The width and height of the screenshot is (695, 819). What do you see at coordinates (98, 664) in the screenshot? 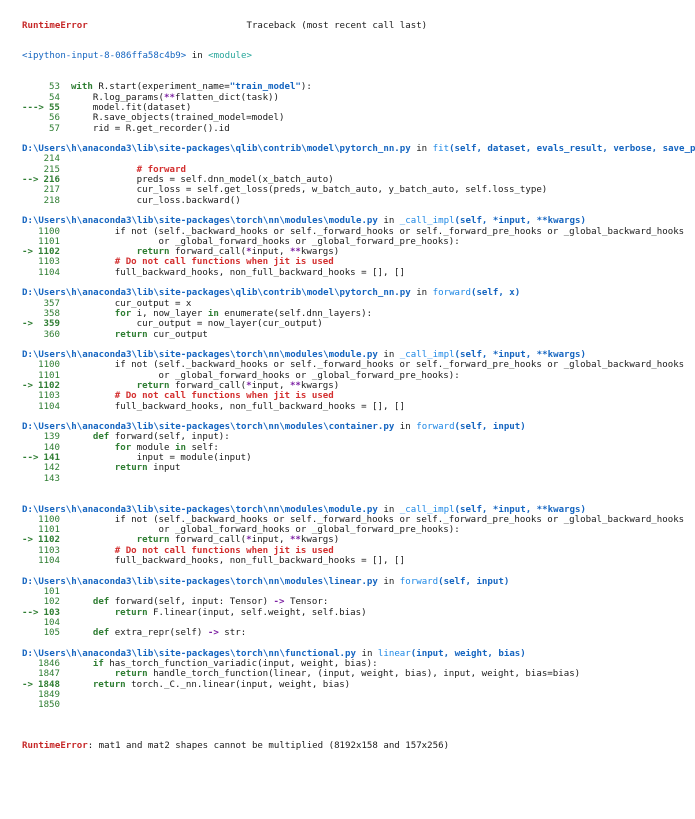
I see `code-token: if` at bounding box center [98, 664].